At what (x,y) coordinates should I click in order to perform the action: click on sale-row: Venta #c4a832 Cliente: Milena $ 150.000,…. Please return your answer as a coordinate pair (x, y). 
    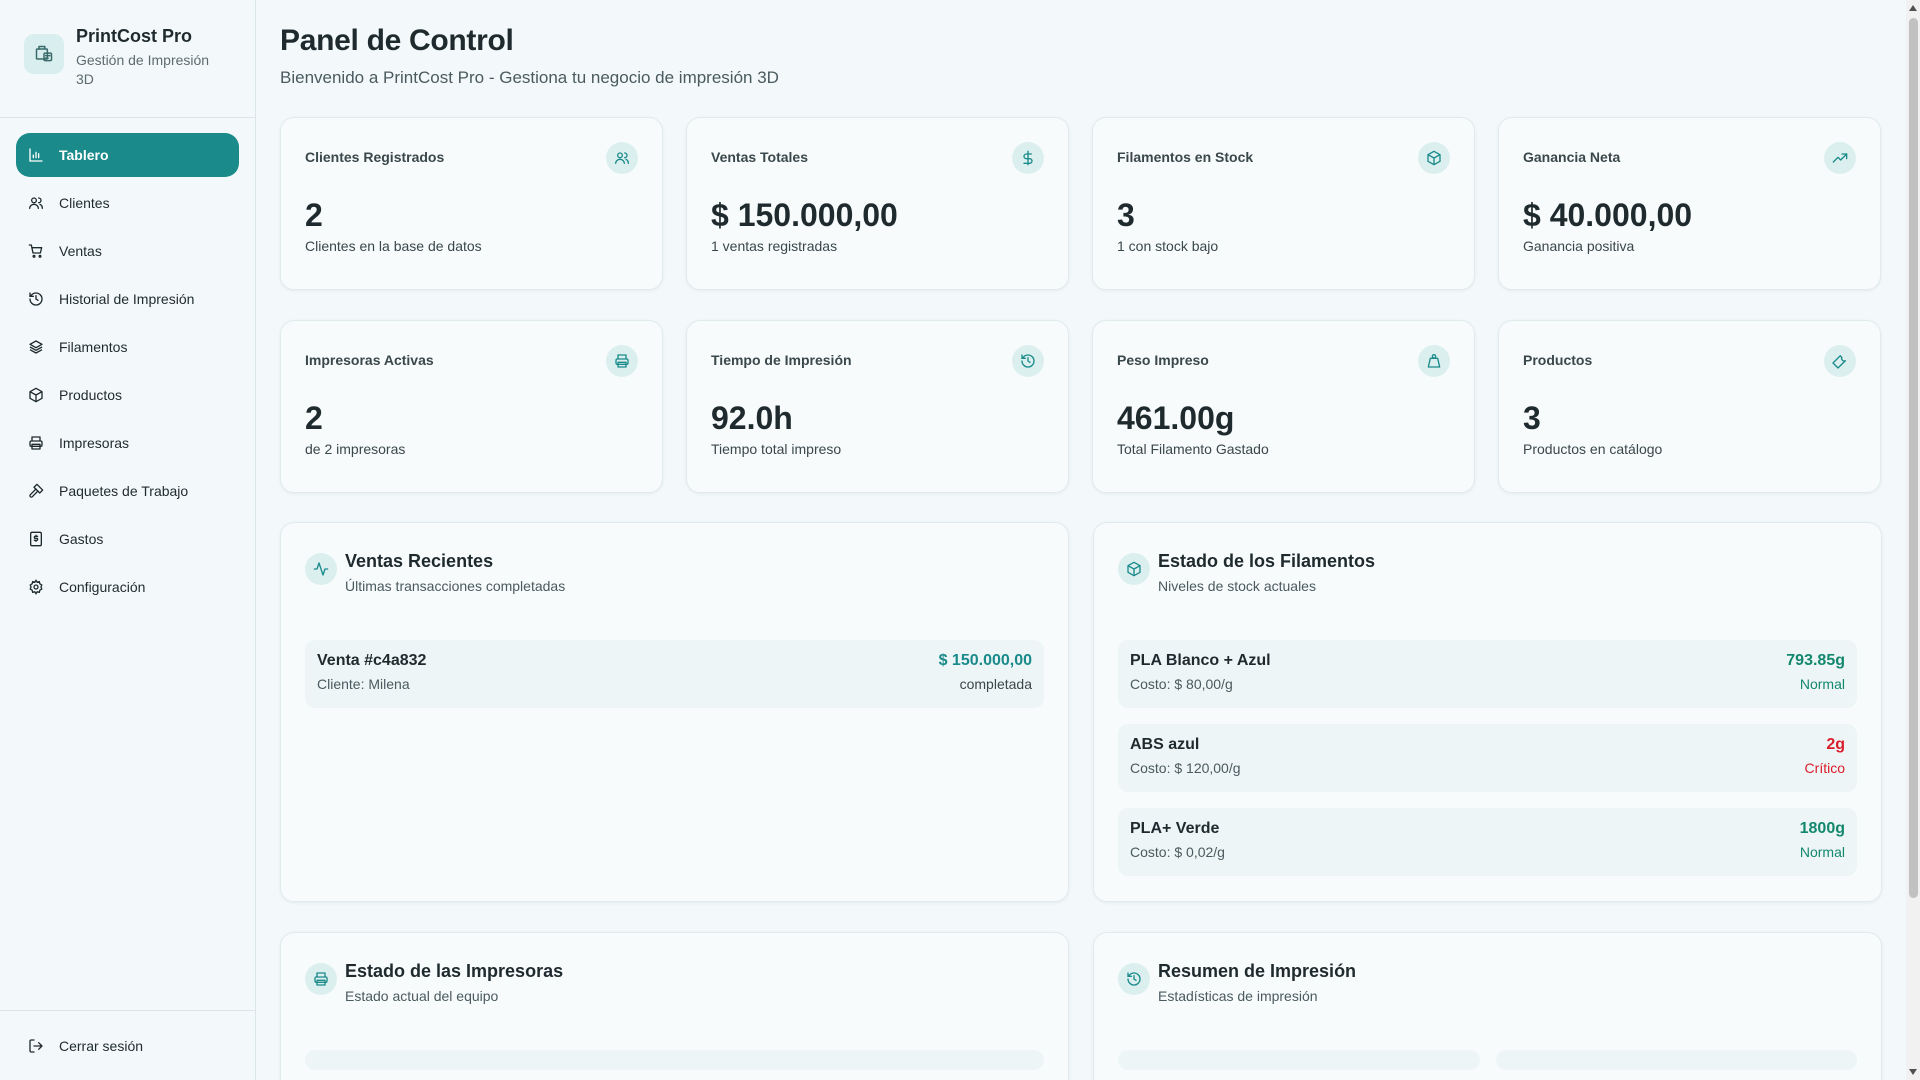
    Looking at the image, I should click on (674, 674).